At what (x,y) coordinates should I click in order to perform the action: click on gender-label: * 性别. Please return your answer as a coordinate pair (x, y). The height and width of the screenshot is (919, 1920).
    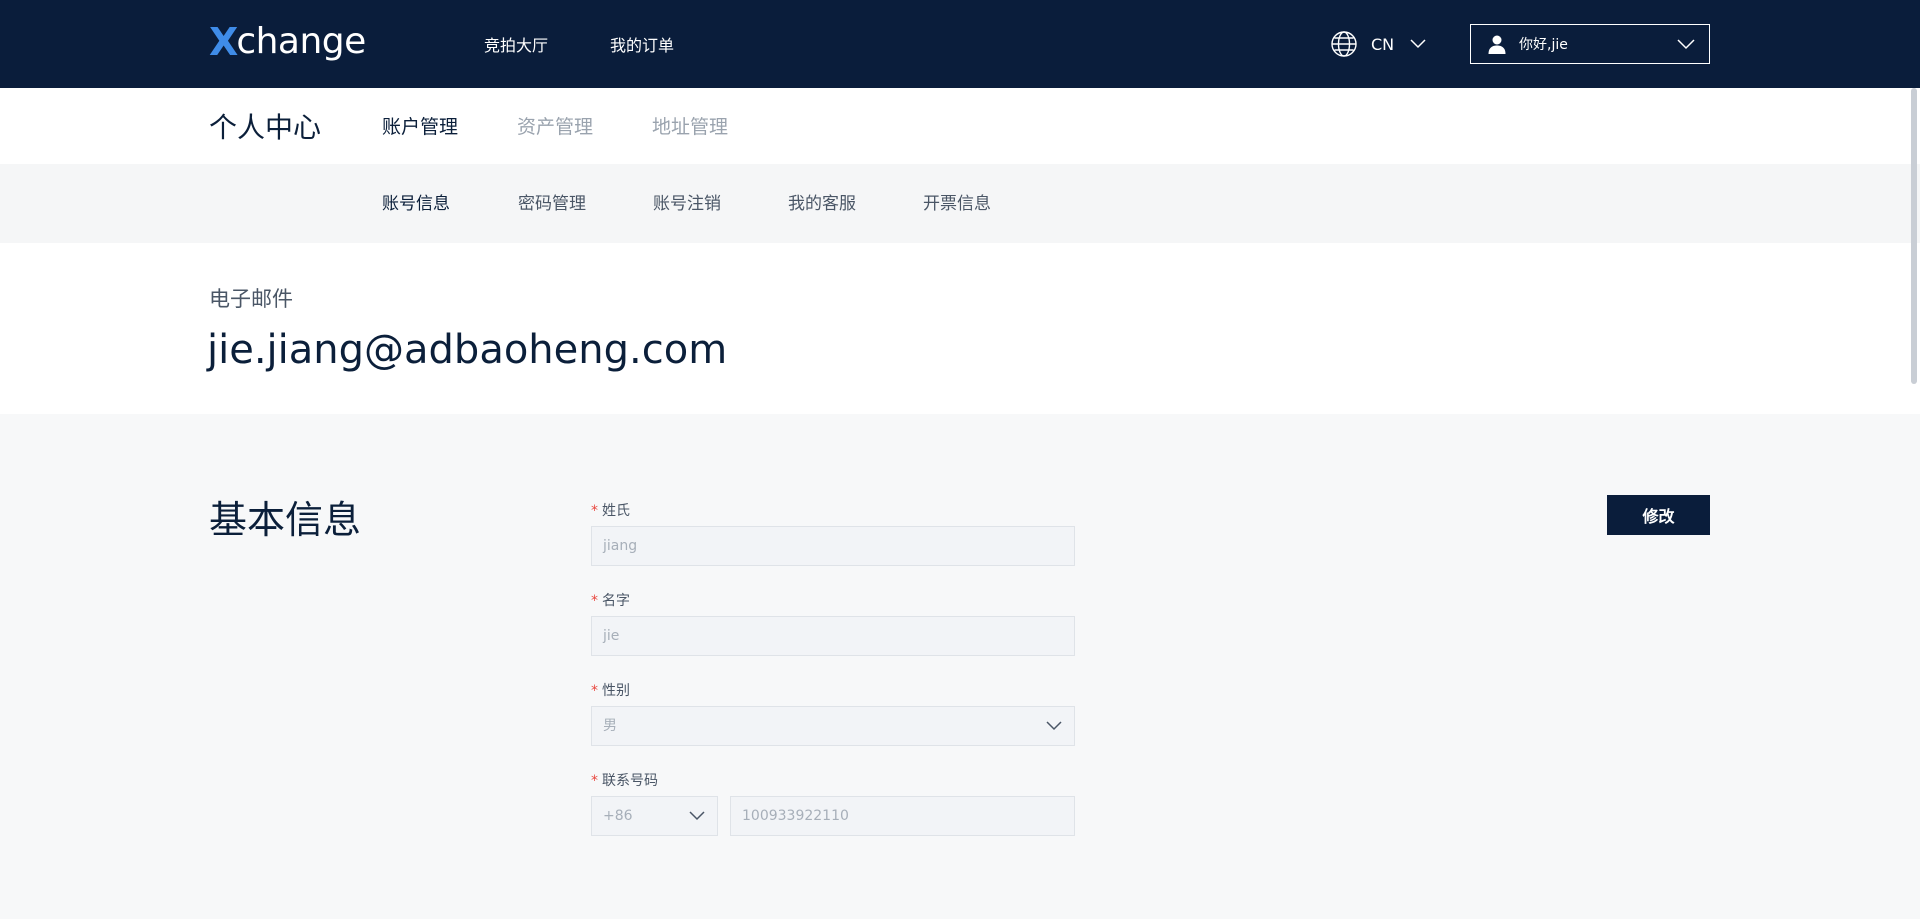
    Looking at the image, I should click on (610, 691).